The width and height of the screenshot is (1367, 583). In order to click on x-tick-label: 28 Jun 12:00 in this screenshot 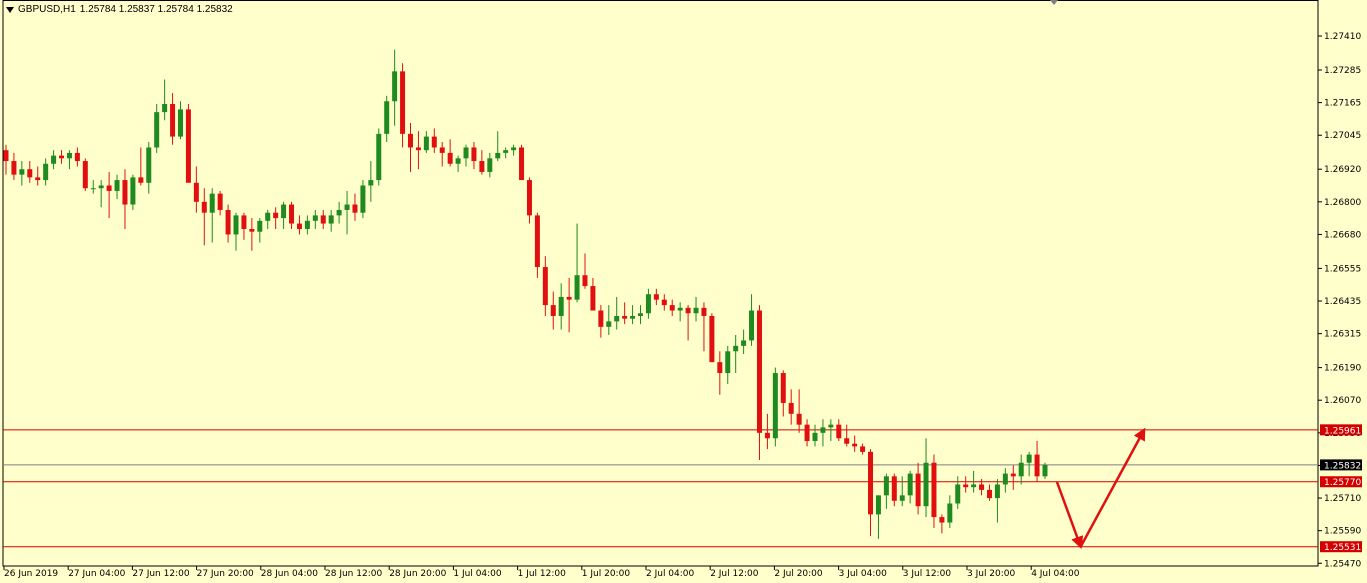, I will do `click(353, 574)`.